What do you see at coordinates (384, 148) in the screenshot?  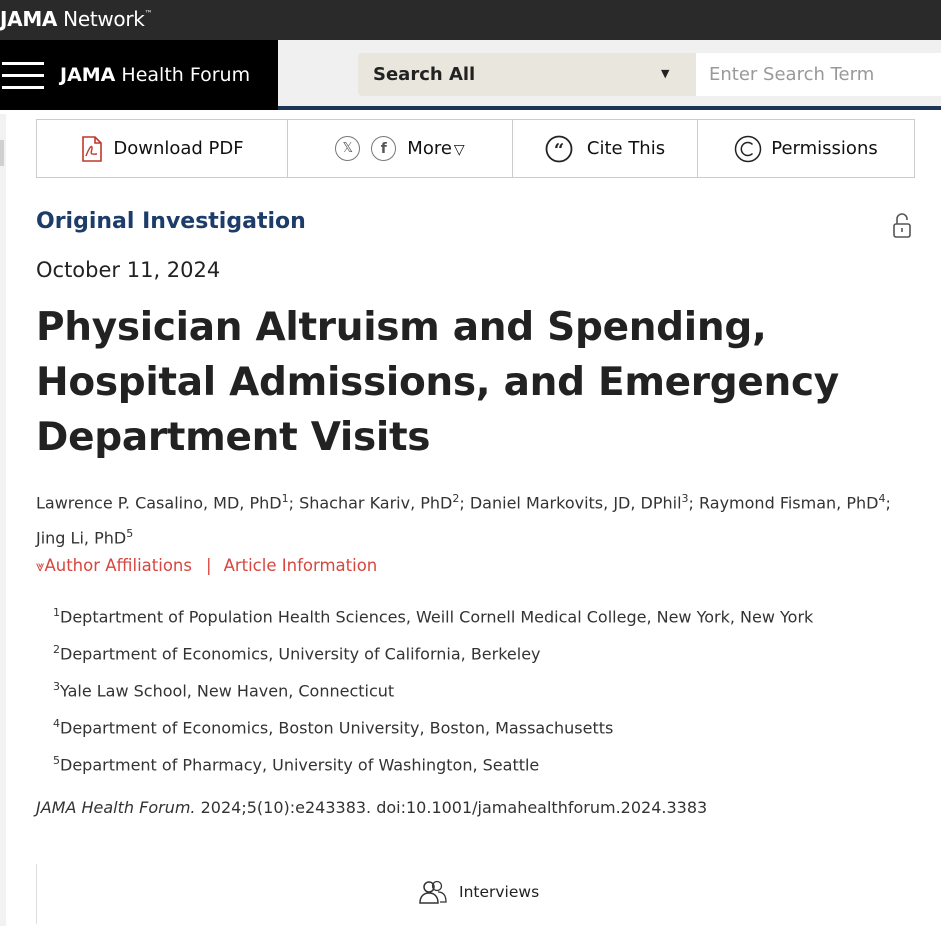 I see `facebook-icon: f` at bounding box center [384, 148].